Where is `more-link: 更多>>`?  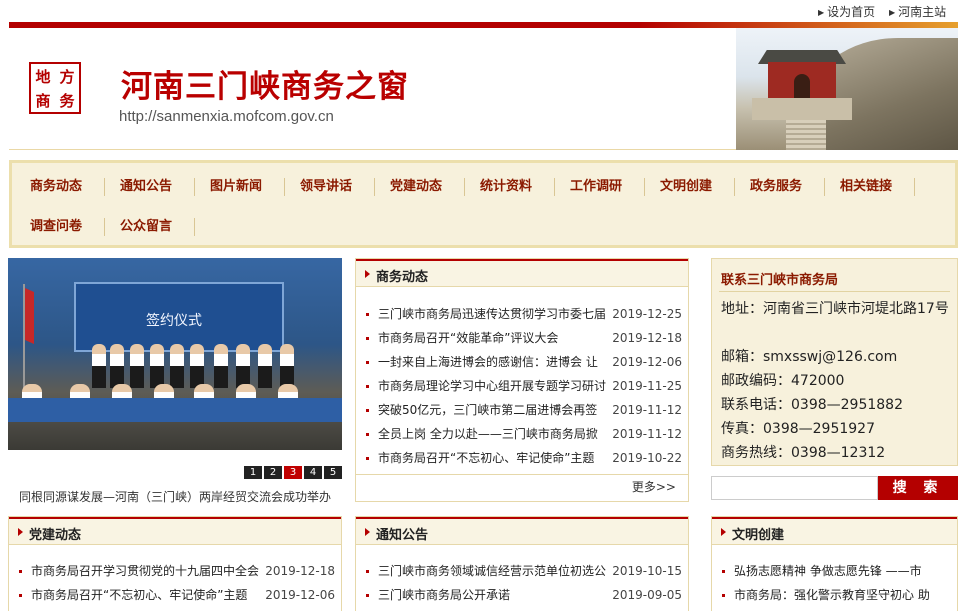
more-link: 更多>> is located at coordinates (654, 486).